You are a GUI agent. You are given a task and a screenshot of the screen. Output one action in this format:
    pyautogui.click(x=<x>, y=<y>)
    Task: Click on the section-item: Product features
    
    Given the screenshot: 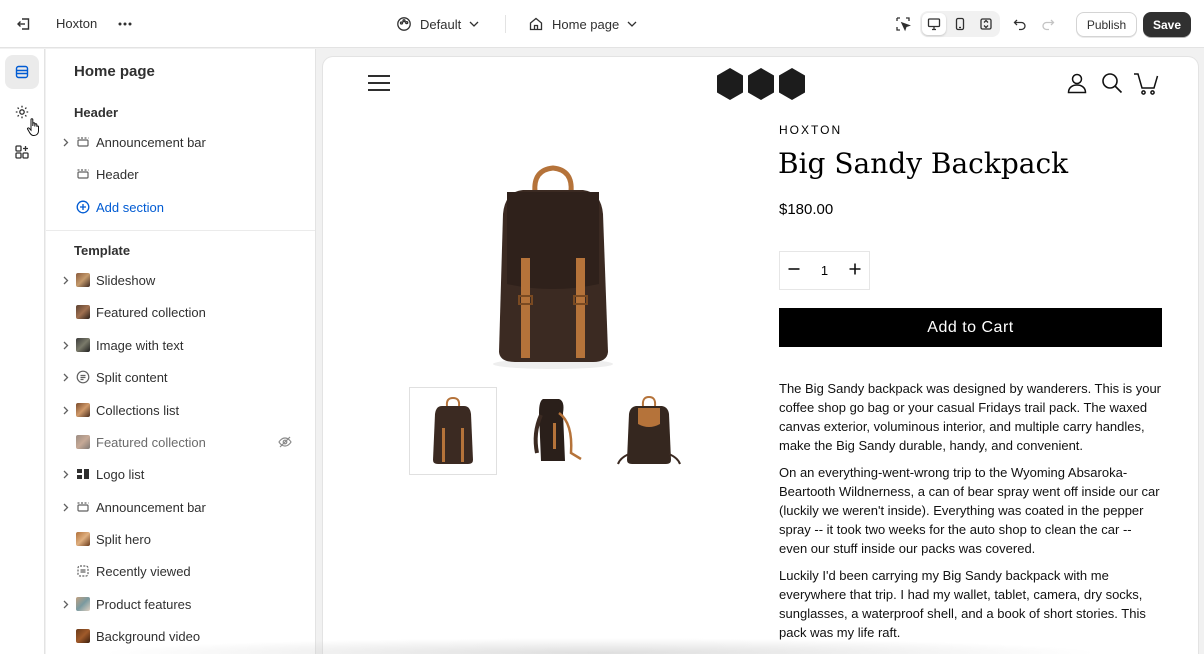 What is the action you would take?
    pyautogui.click(x=185, y=604)
    